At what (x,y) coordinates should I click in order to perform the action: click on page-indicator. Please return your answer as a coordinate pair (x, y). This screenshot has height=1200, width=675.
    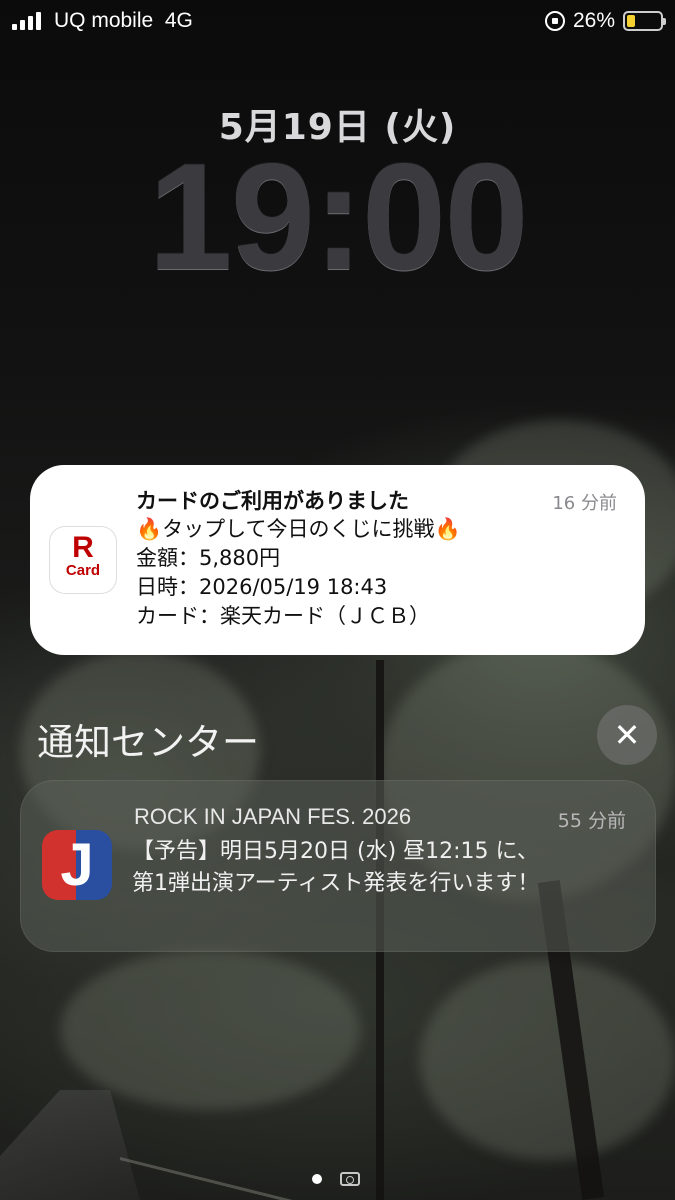
    Looking at the image, I should click on (336, 1179).